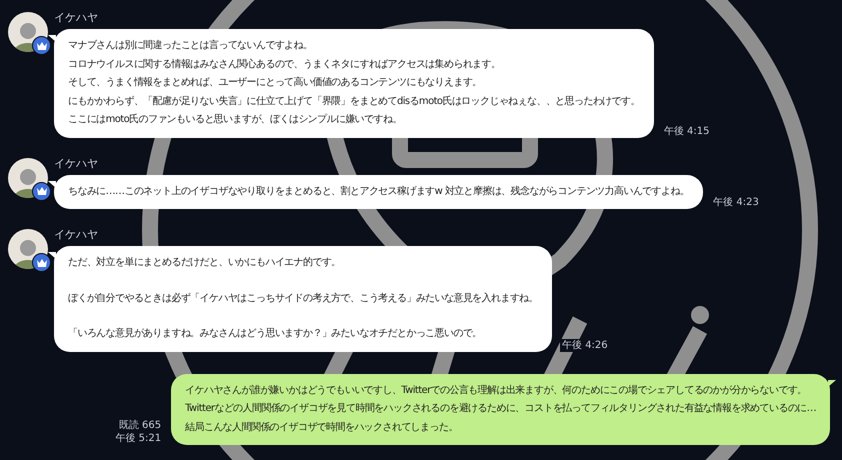  Describe the element at coordinates (303, 299) in the screenshot. I see `message-text: ぼくが自分でやるときは必ず「イケハヤはこっちサイドの考え方で、こう考える」みたいな意見を入れますね。` at that location.